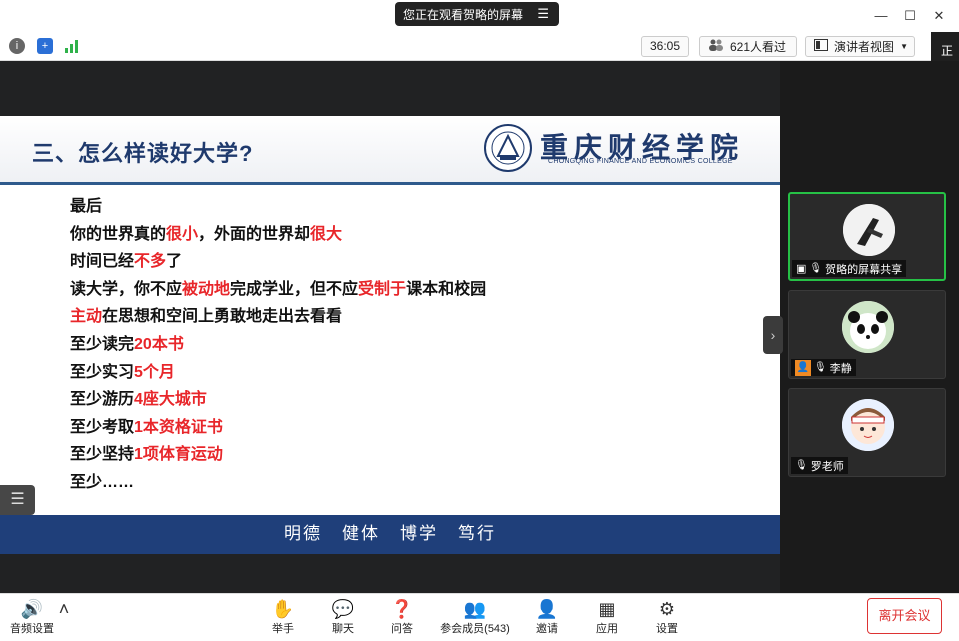 This screenshot has width=959, height=641. I want to click on highlight-text: 20本书, so click(159, 344).